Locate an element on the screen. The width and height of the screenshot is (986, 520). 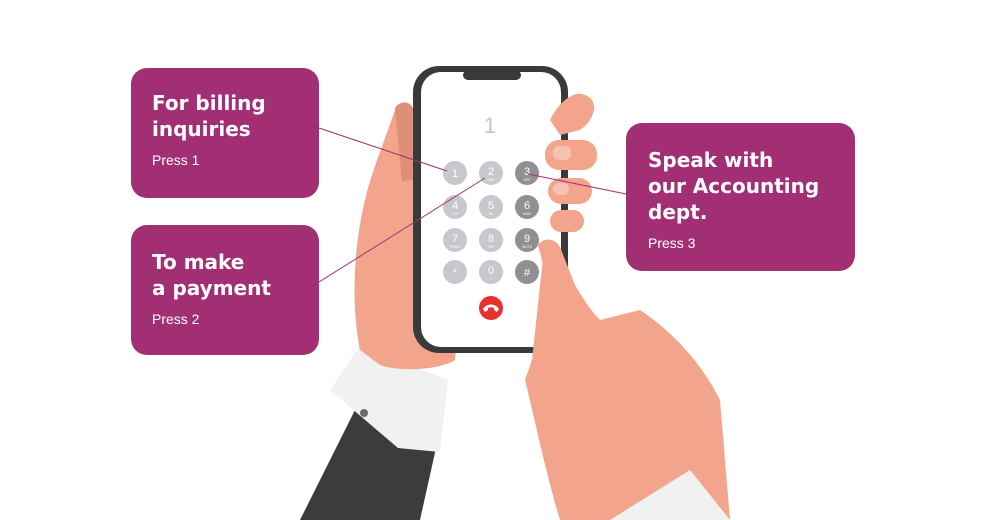
callout-accounting-subtitle: Press 3 is located at coordinates (672, 243).